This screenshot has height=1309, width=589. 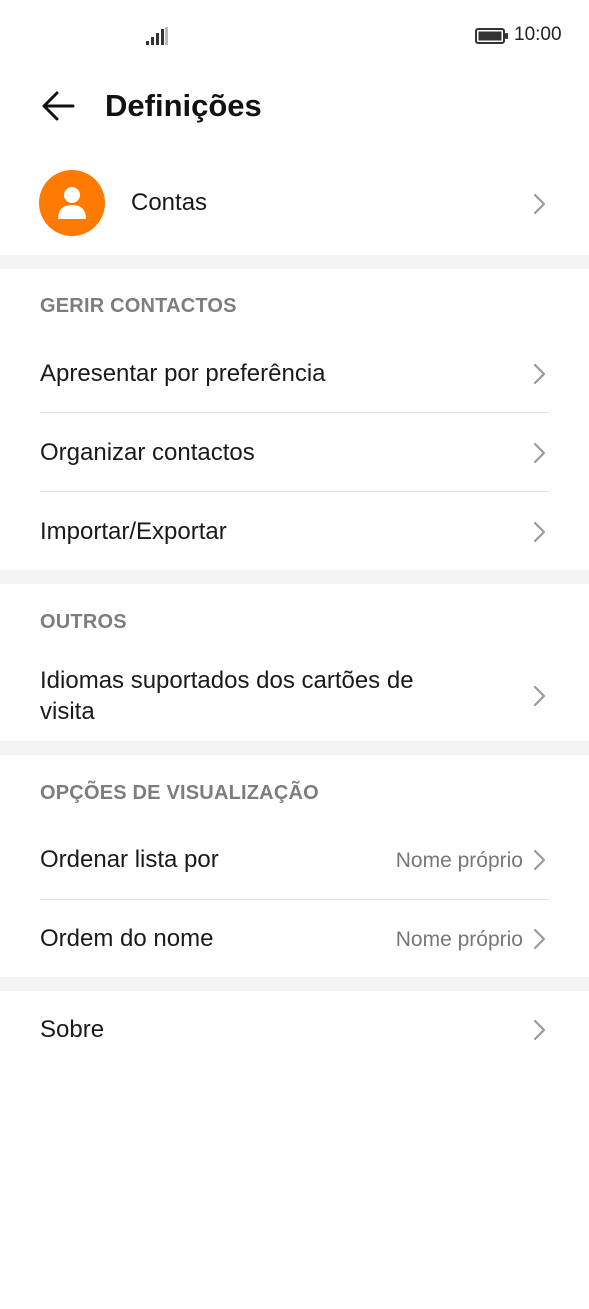 I want to click on section-heading-manage-contacts: GERIR CONTACTOS, so click(x=138, y=306).